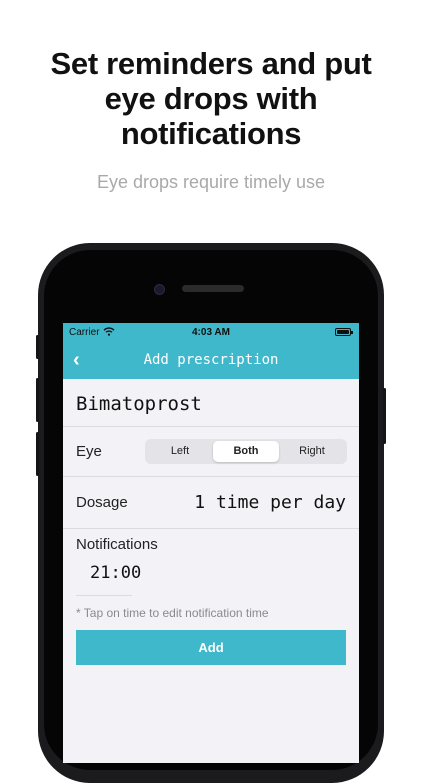 Image resolution: width=422 pixels, height=783 pixels. I want to click on nav-bar: ‹ Add prescription, so click(211, 361).